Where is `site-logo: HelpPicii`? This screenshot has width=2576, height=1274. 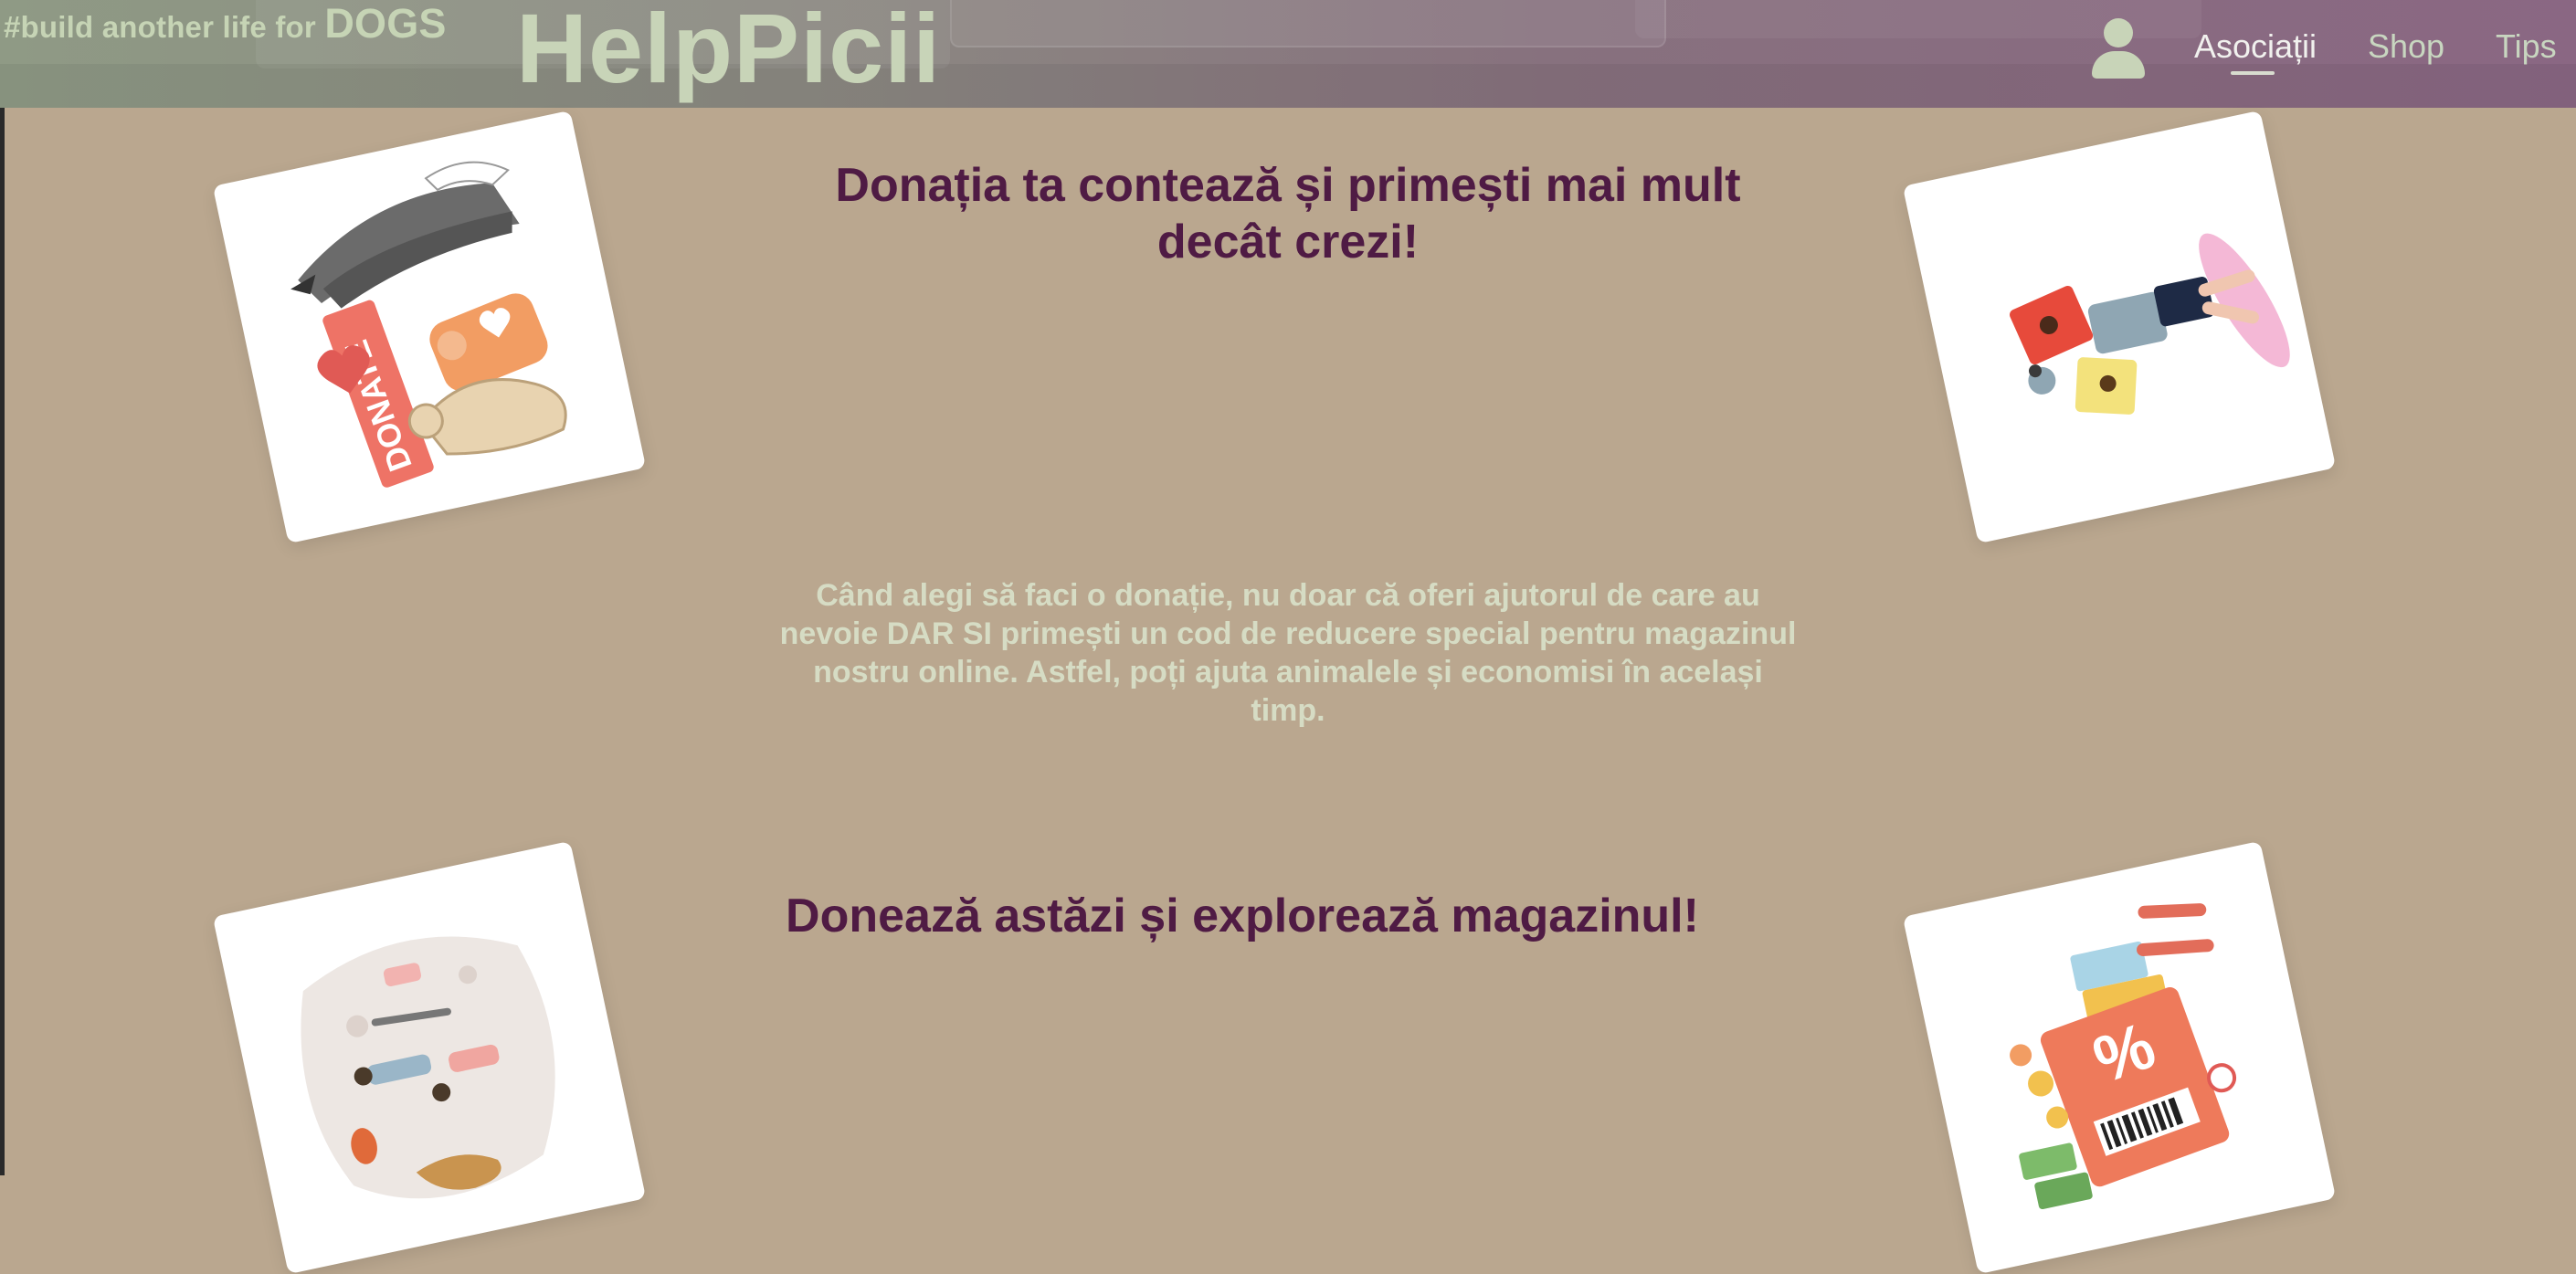 site-logo: HelpPicii is located at coordinates (728, 51).